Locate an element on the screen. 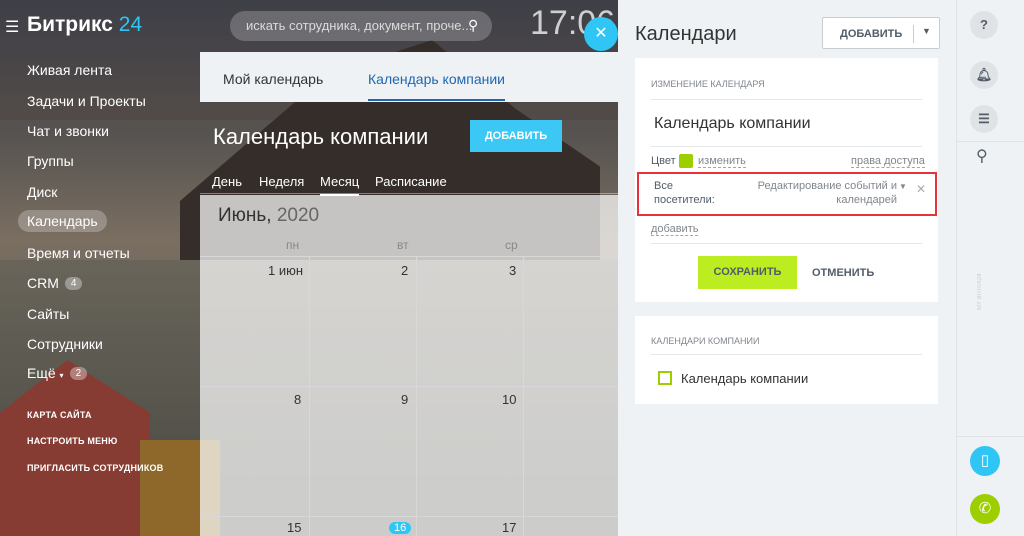  menu-item-more: Ещё ▾ 2 is located at coordinates (57, 373).